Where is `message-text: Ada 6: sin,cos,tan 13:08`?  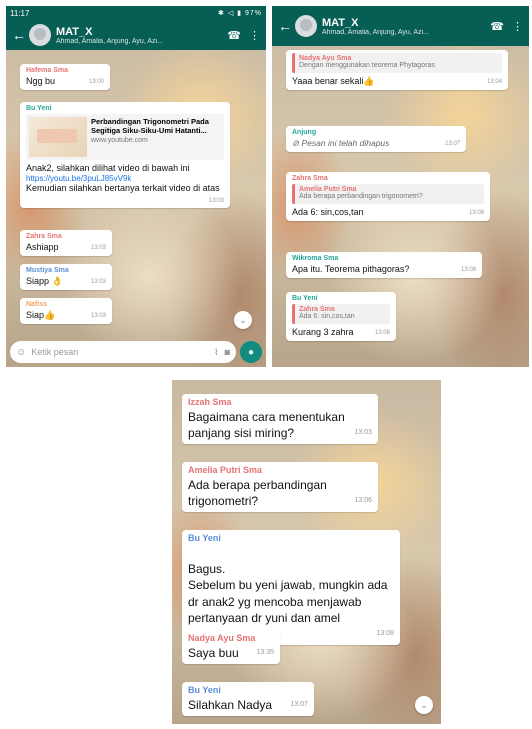 message-text: Ada 6: sin,cos,tan 13:08 is located at coordinates (388, 211).